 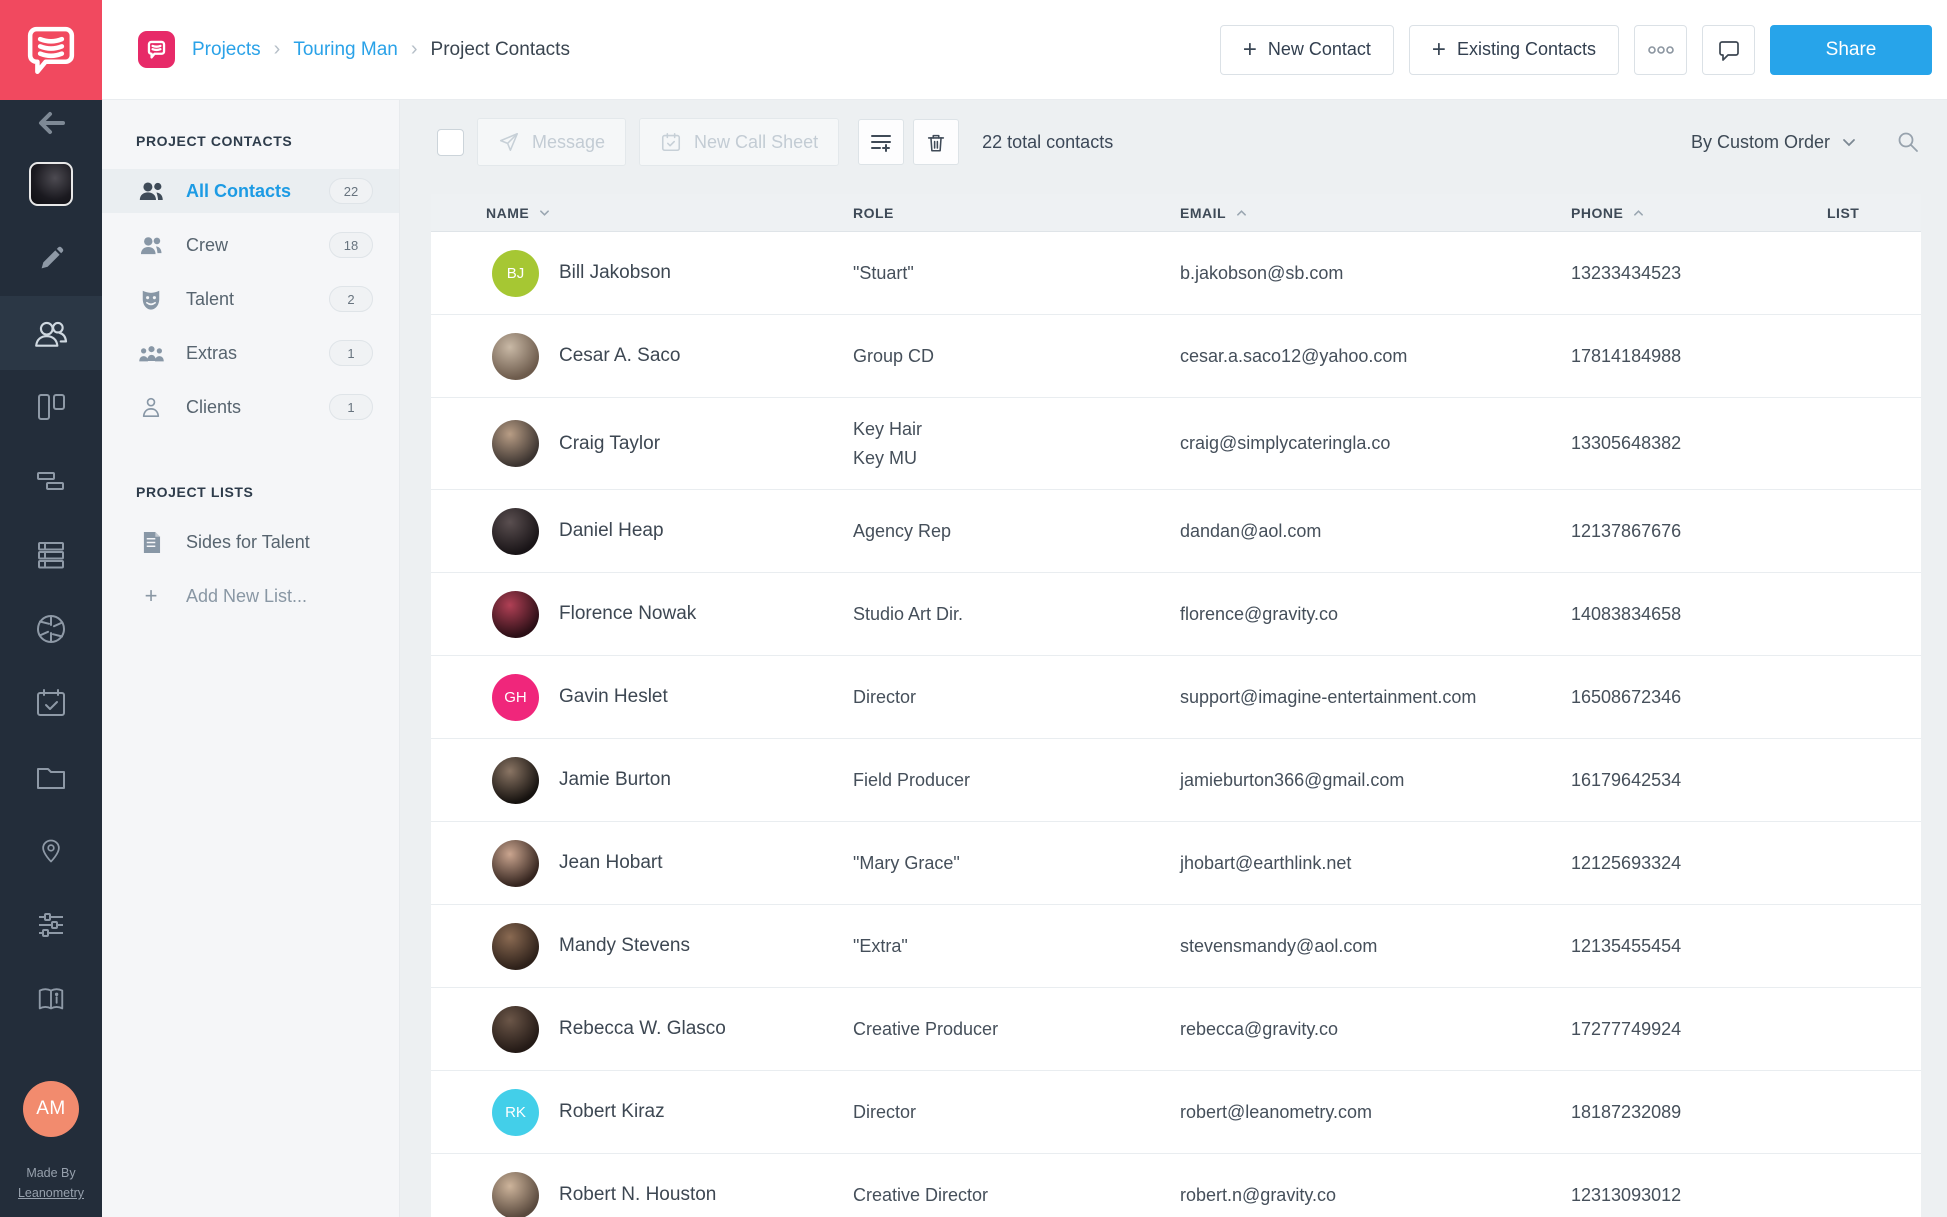 I want to click on sidebar-item-sides-for-talent: Sides for Talent, so click(x=250, y=542).